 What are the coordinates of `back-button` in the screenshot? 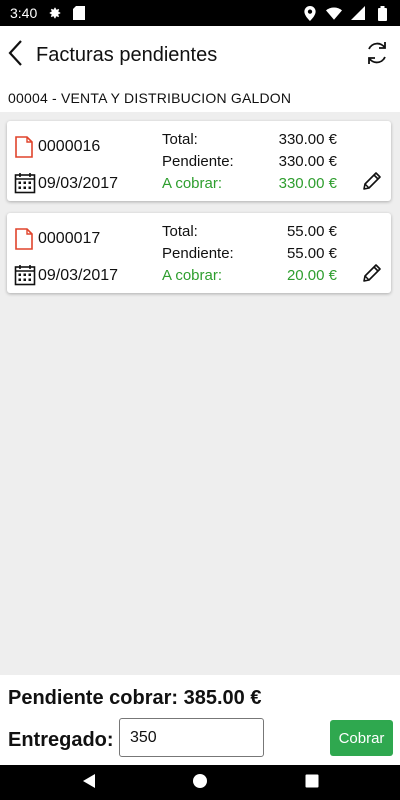 It's located at (15, 55).